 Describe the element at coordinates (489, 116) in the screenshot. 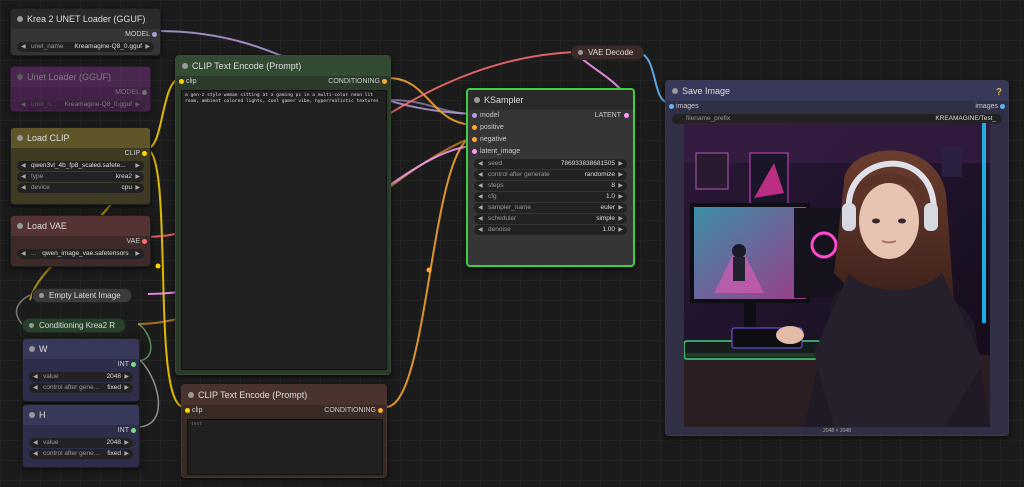

I see `input-slot-model: model` at that location.